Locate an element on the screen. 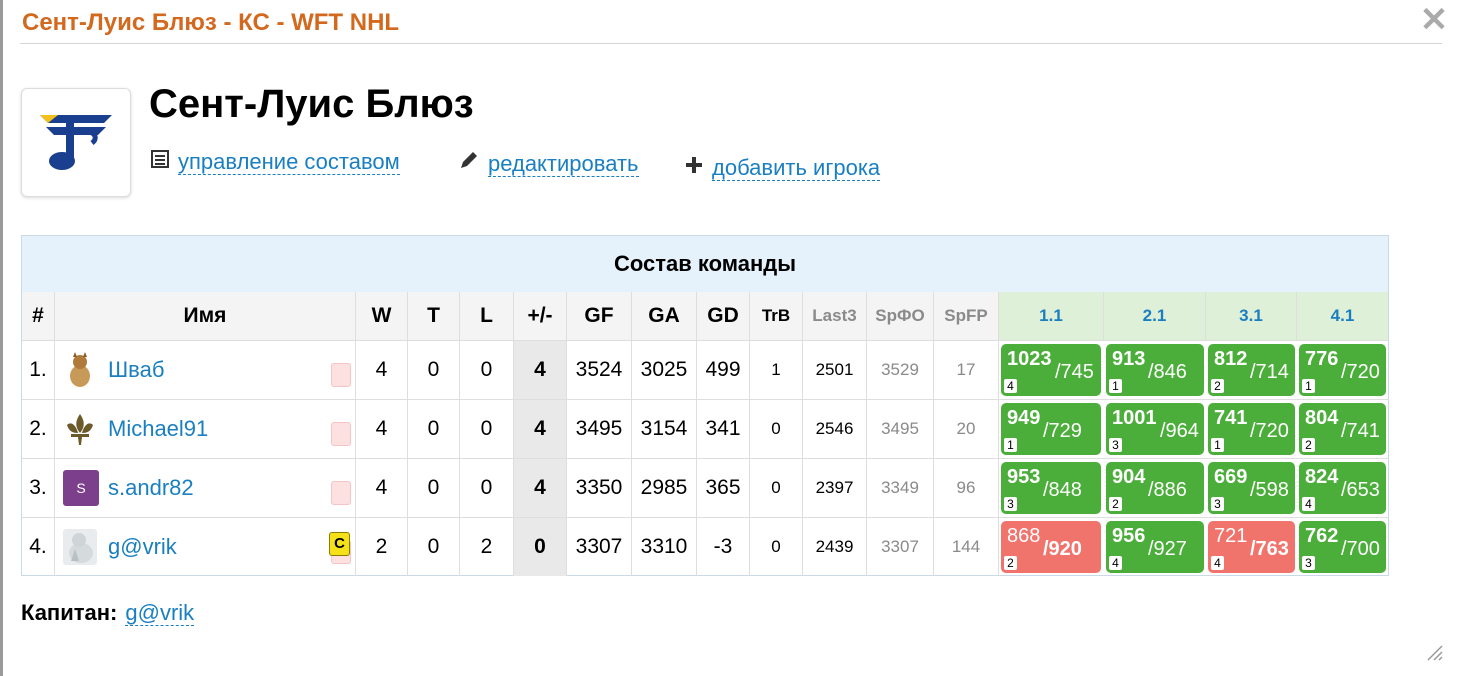  col-header-gd: GD is located at coordinates (723, 316).